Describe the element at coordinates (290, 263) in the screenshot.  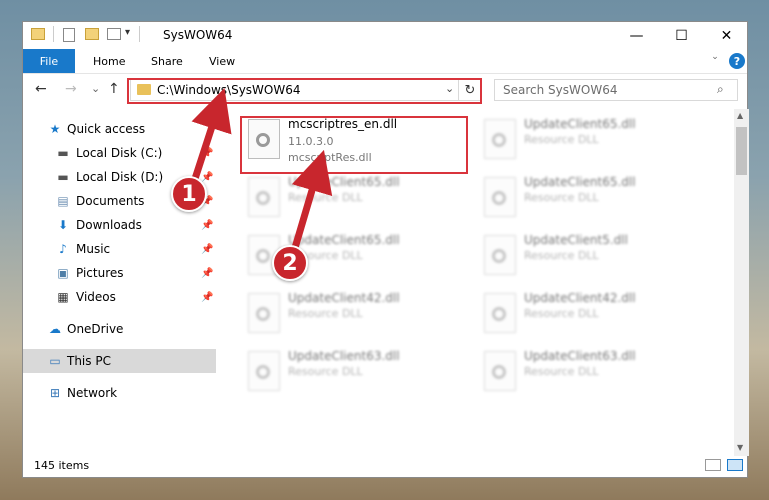
I see `step-two-badge: 2` at that location.